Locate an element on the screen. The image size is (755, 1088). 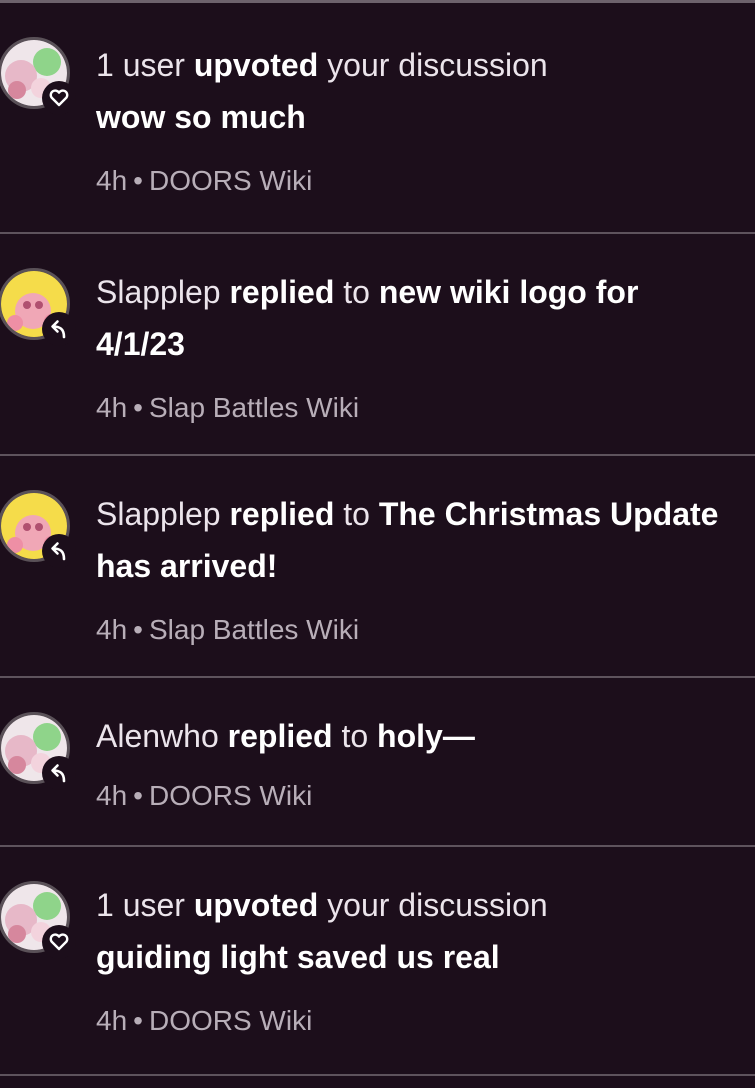
discussion-title: holy— is located at coordinates (426, 736).